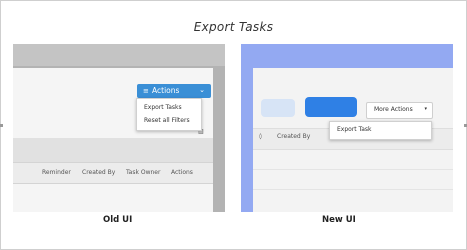  I want to click on list-icon: ≡, so click(146, 91).